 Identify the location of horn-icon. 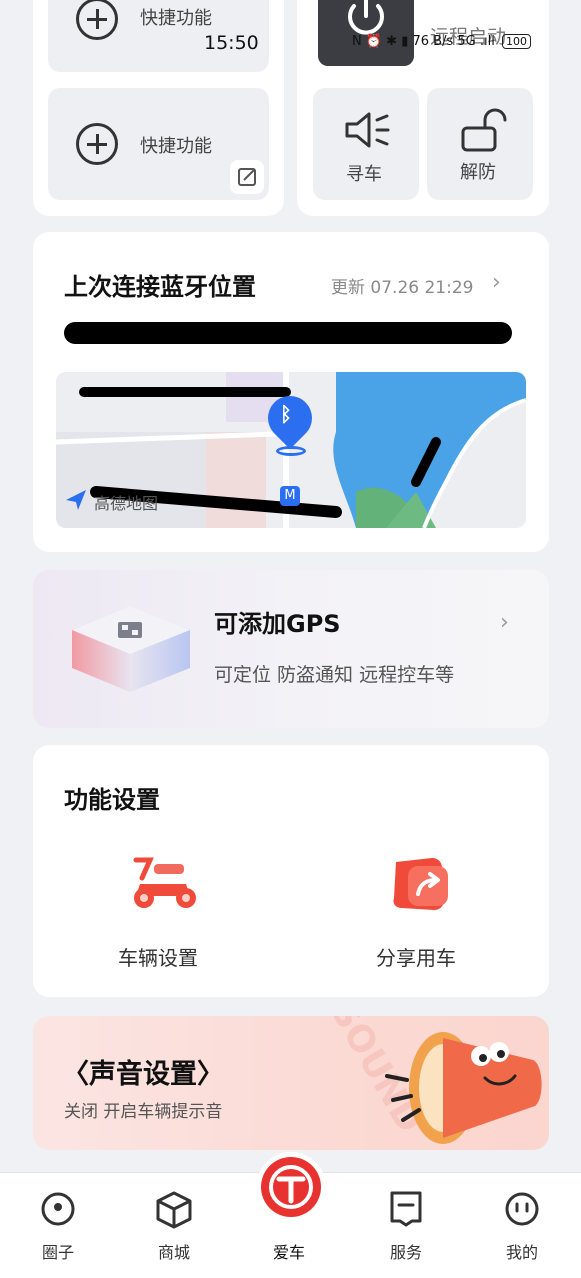
(367, 130).